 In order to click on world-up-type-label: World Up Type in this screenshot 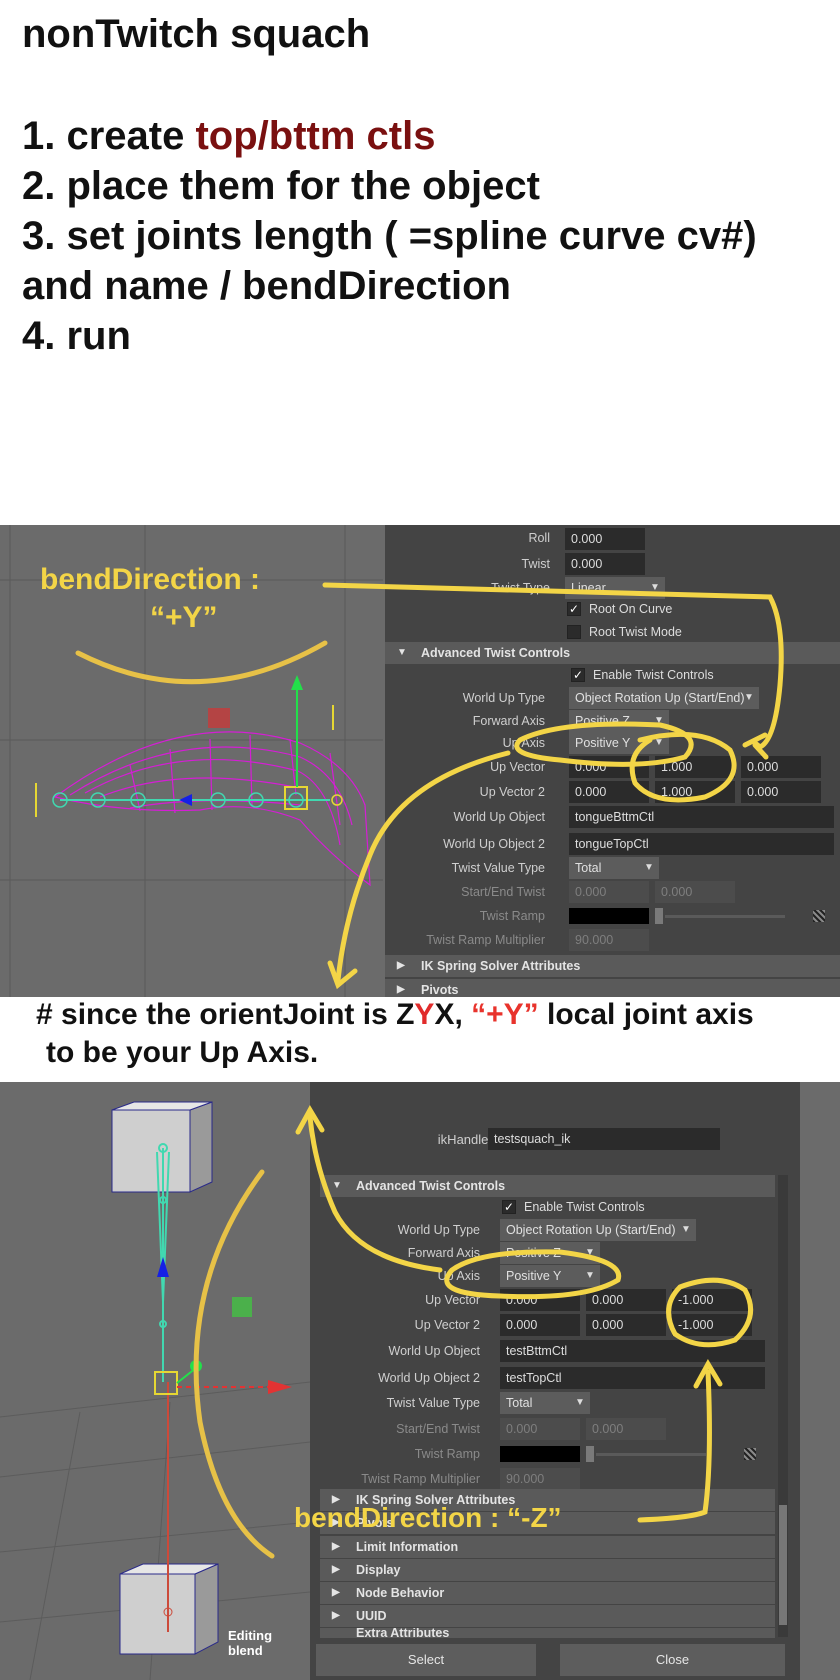, I will do `click(438, 1230)`.